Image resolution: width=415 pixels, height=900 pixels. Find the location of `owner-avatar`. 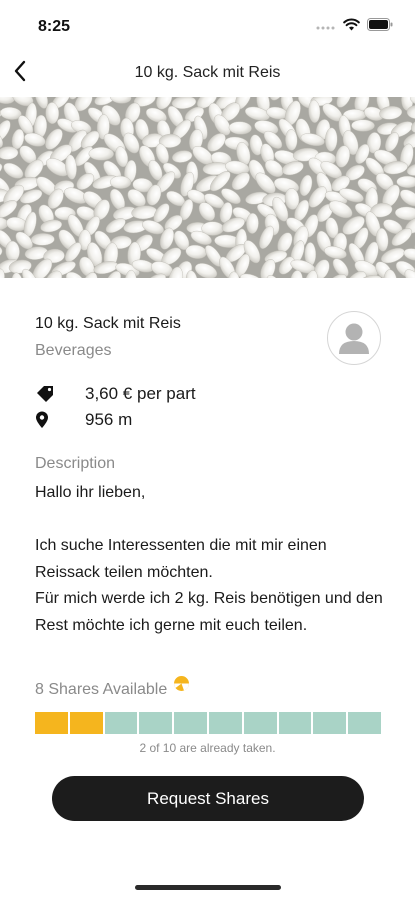

owner-avatar is located at coordinates (354, 338).